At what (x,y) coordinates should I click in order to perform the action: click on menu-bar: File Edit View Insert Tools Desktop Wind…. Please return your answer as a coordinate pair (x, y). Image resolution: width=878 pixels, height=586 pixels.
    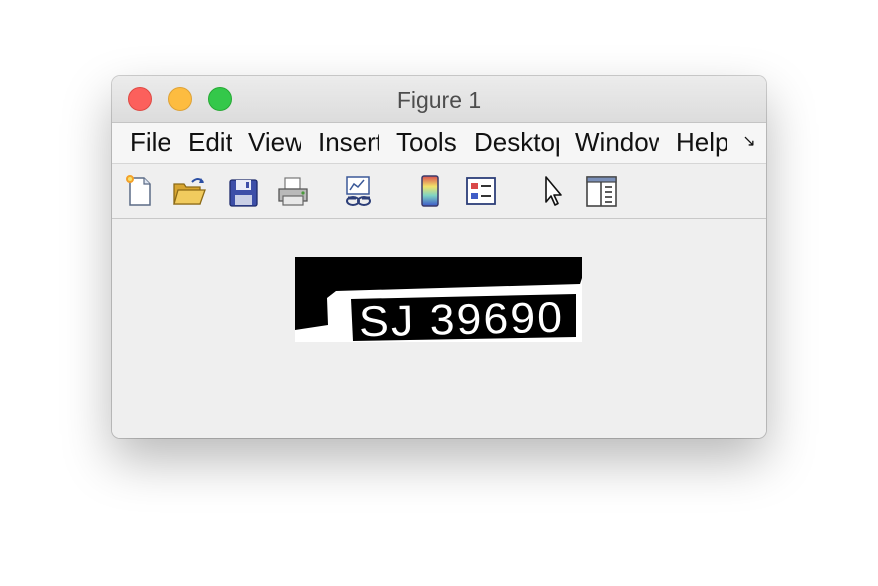
    Looking at the image, I should click on (439, 143).